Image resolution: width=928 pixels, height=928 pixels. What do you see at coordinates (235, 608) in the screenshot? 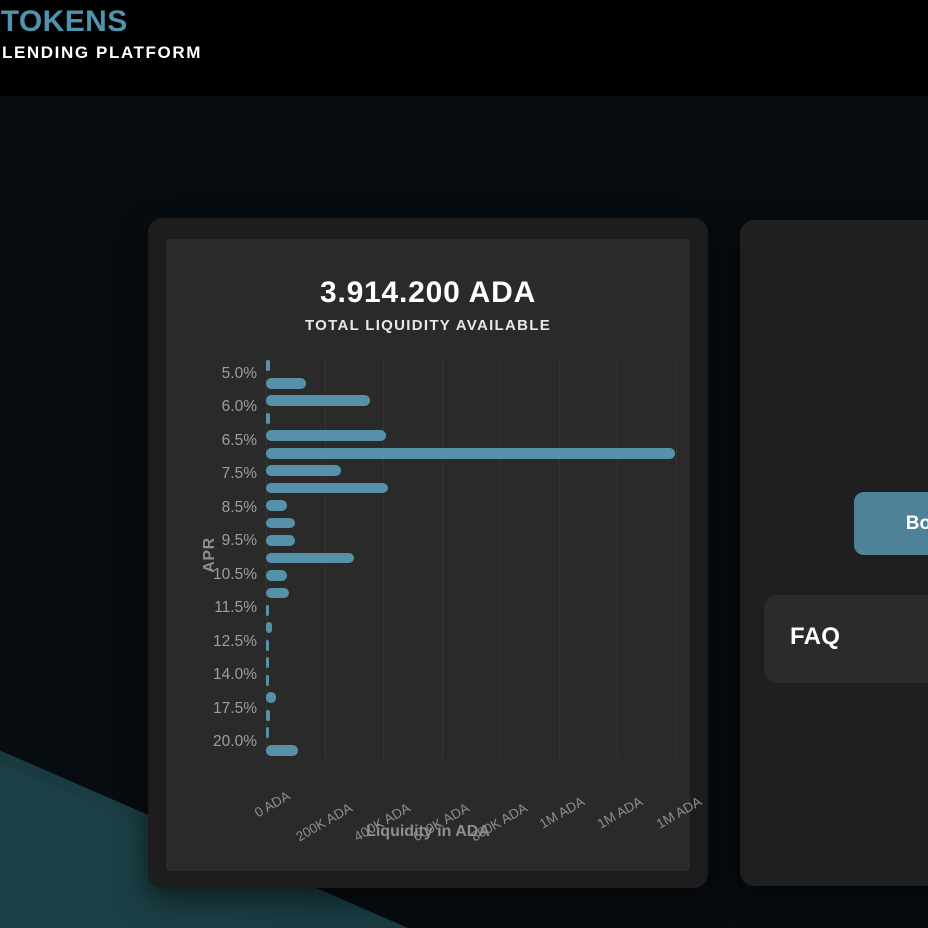
I see `y-axis-tick-label: 11.5%` at bounding box center [235, 608].